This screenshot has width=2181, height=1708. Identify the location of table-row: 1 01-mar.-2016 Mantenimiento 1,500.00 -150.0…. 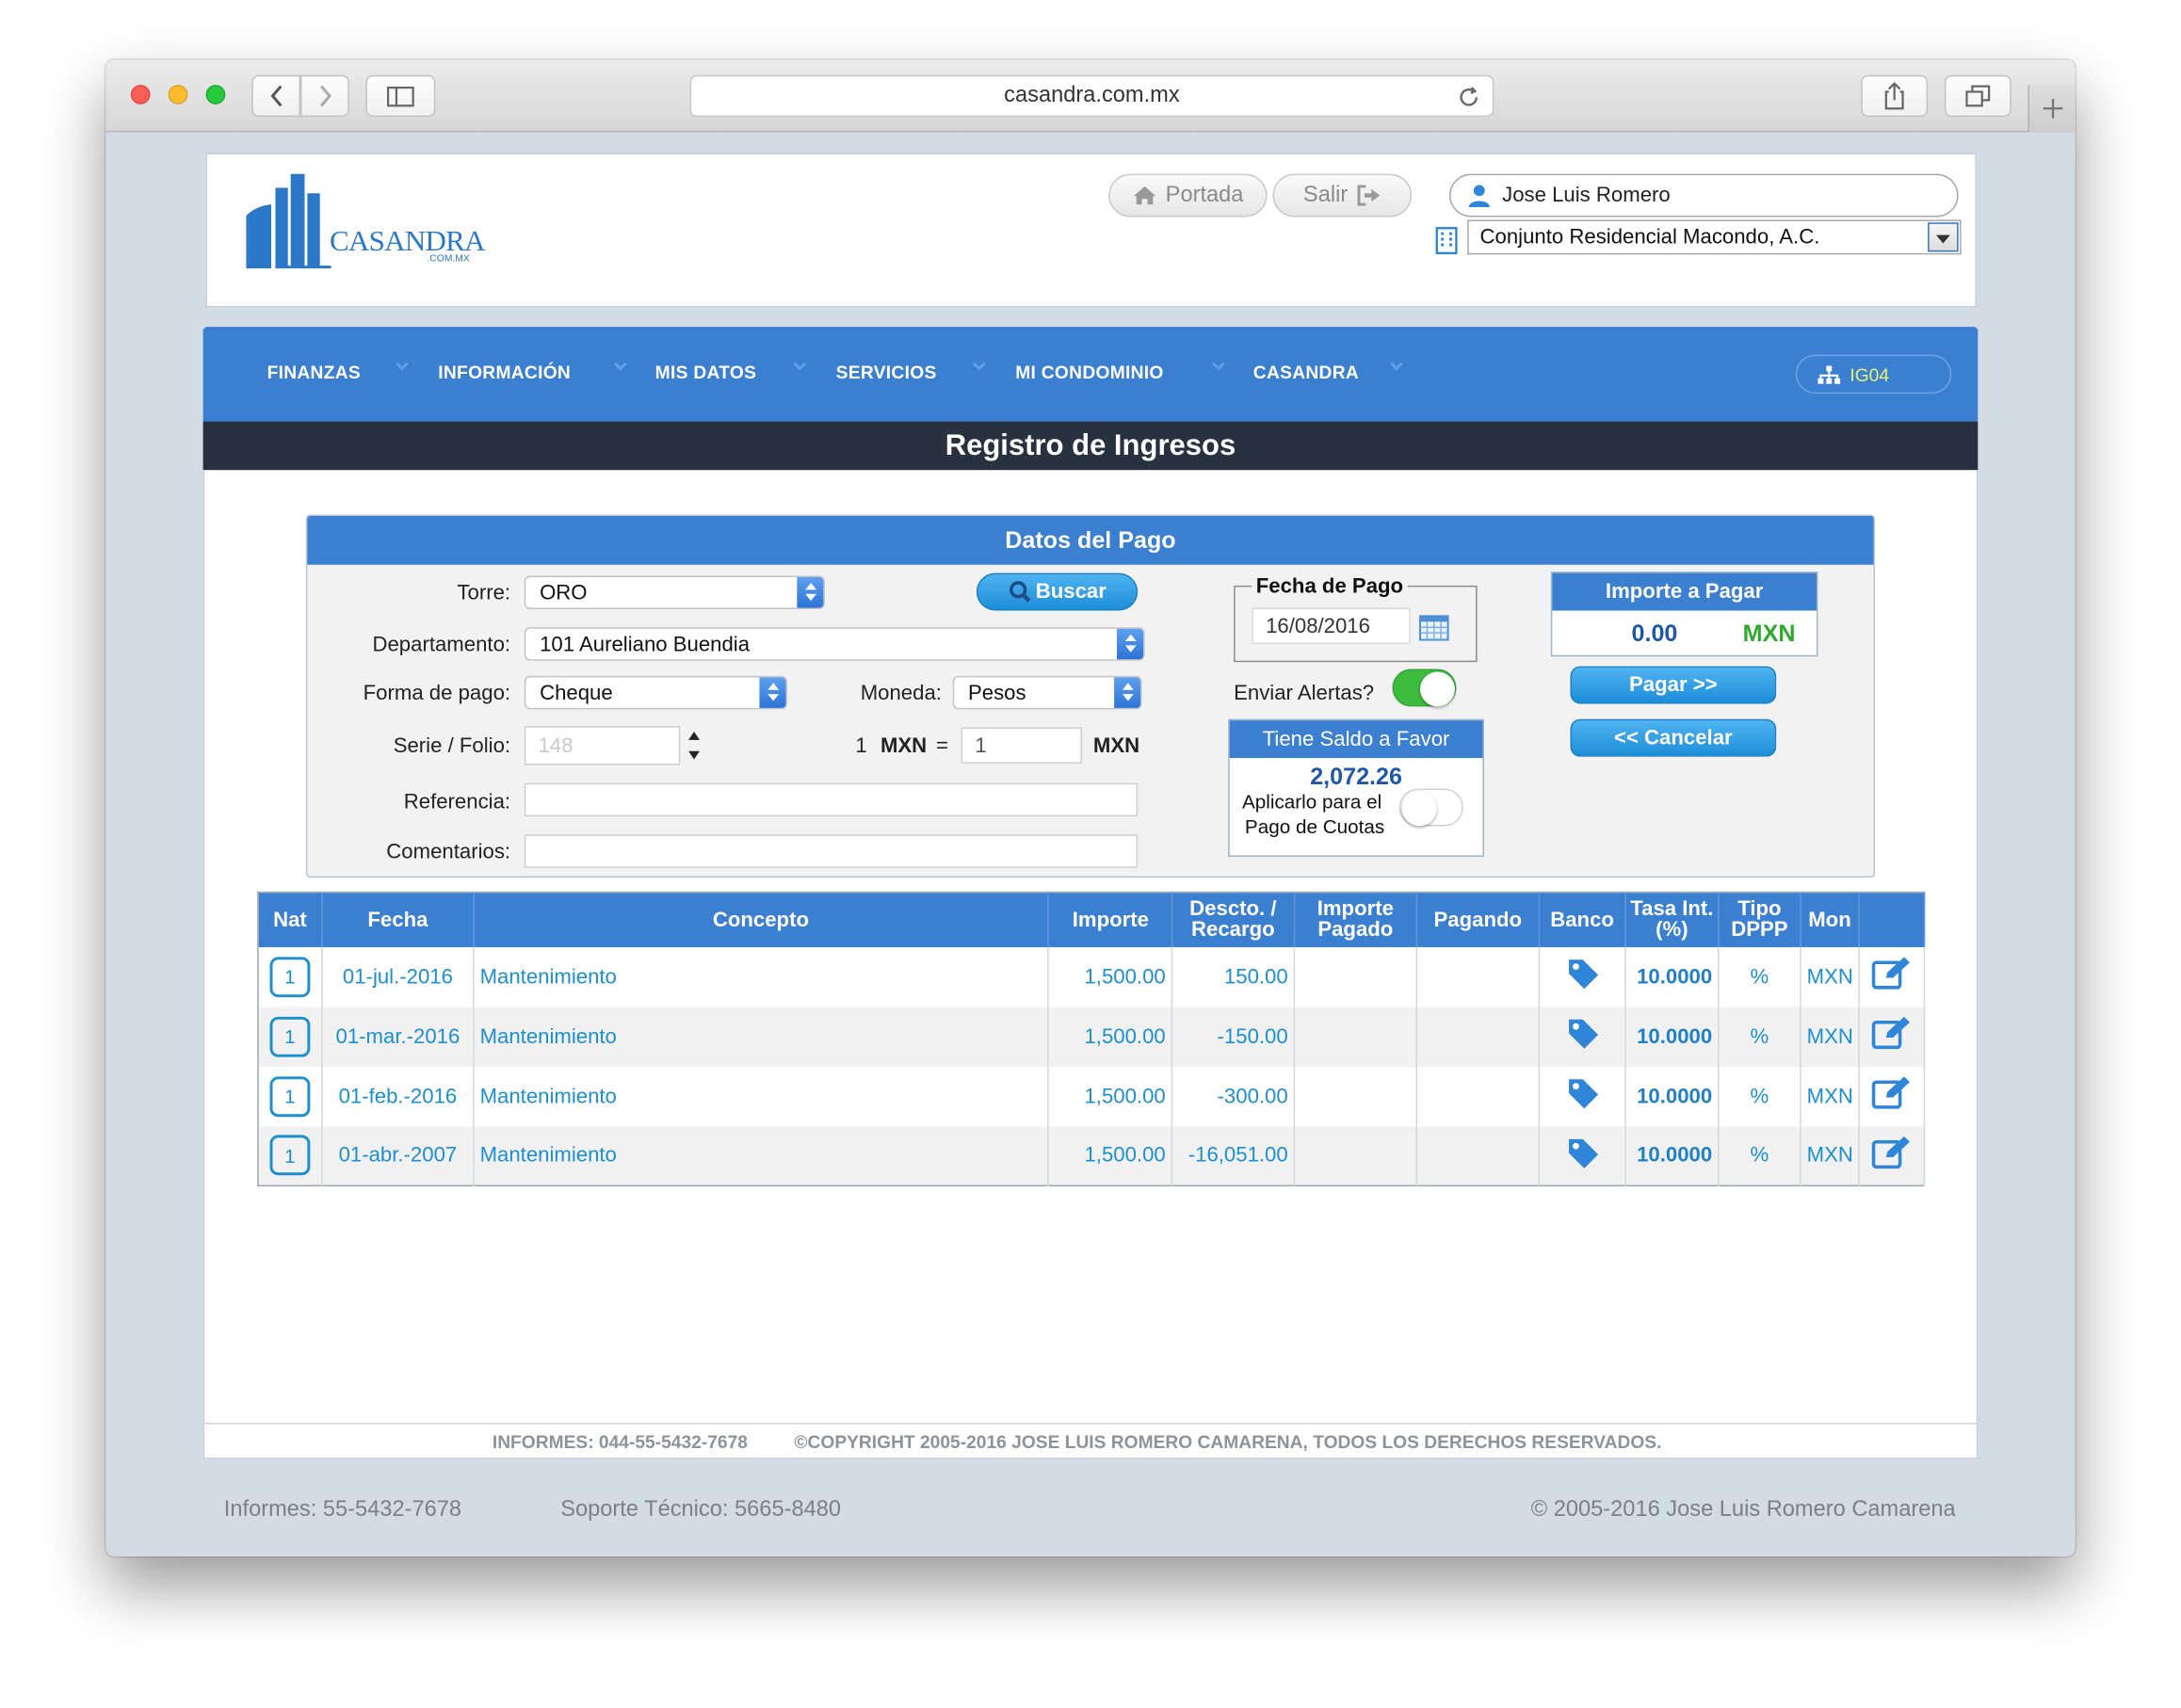
(1091, 1036).